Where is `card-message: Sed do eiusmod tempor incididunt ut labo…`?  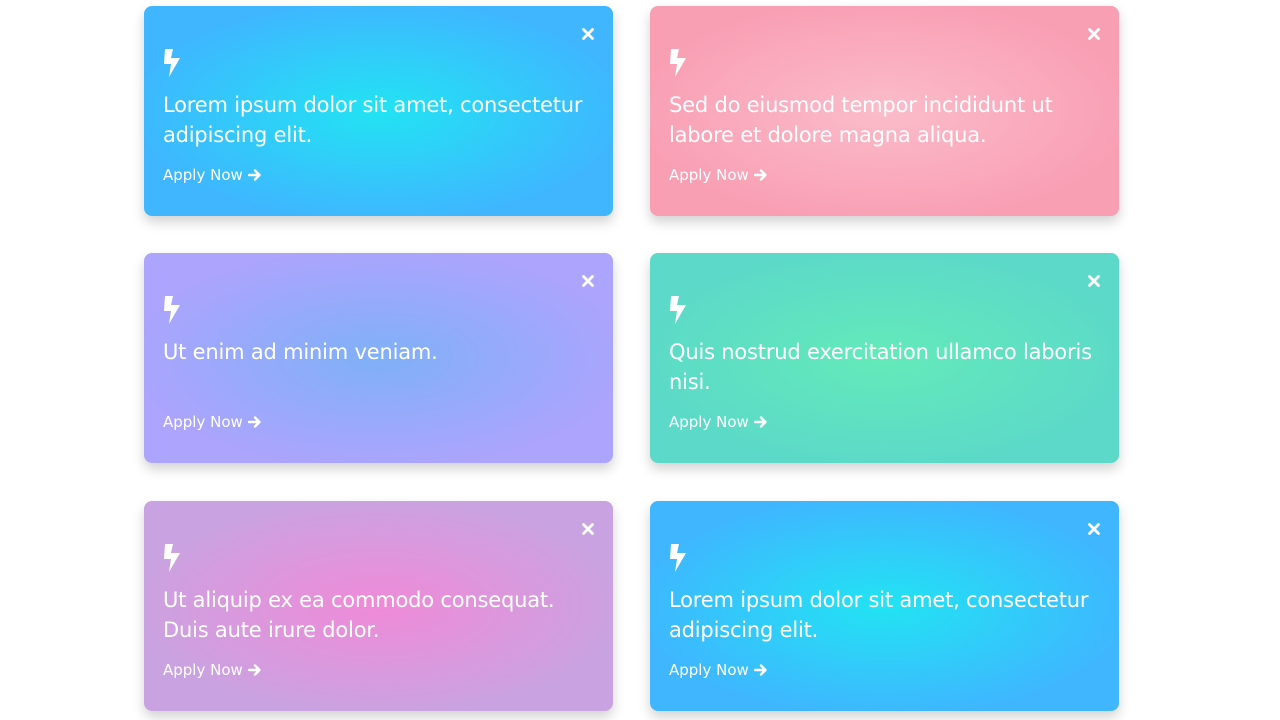 card-message: Sed do eiusmod tempor incididunt ut labo… is located at coordinates (861, 120).